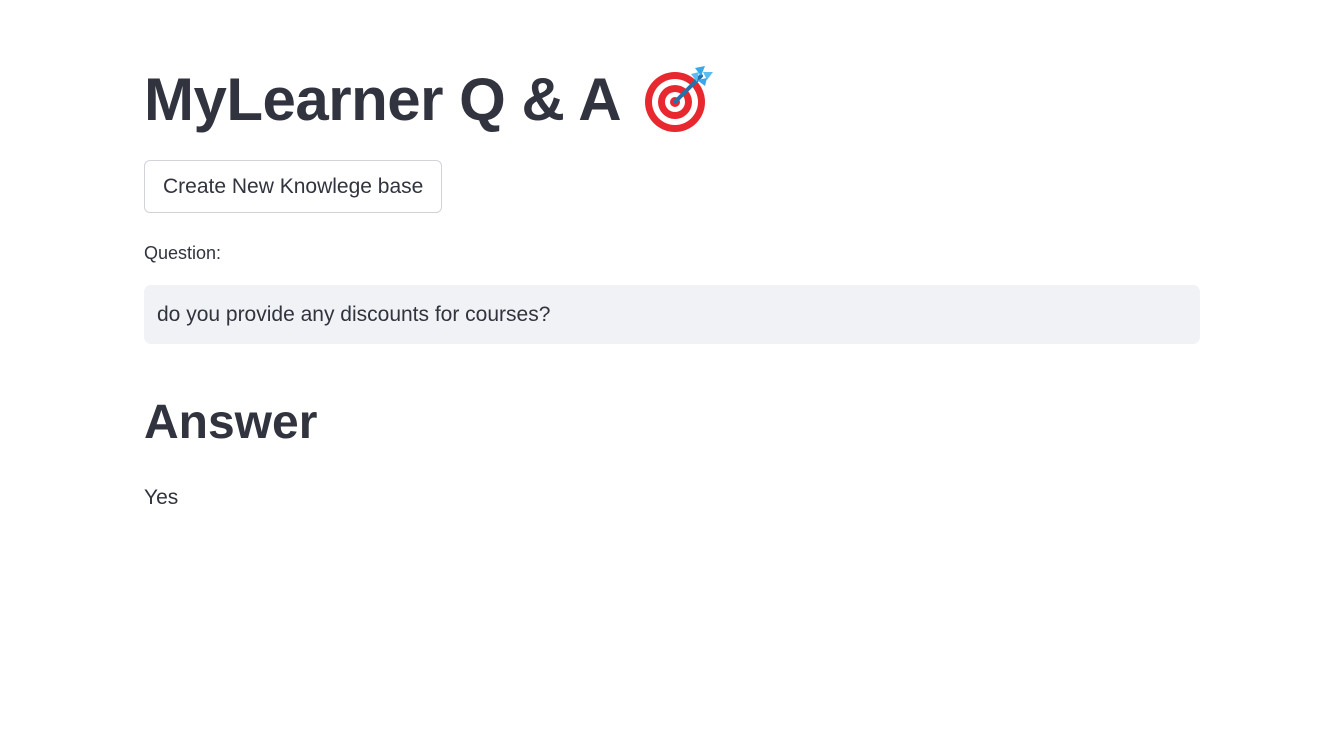 This screenshot has height=736, width=1342. I want to click on answer-heading: Answer, so click(231, 422).